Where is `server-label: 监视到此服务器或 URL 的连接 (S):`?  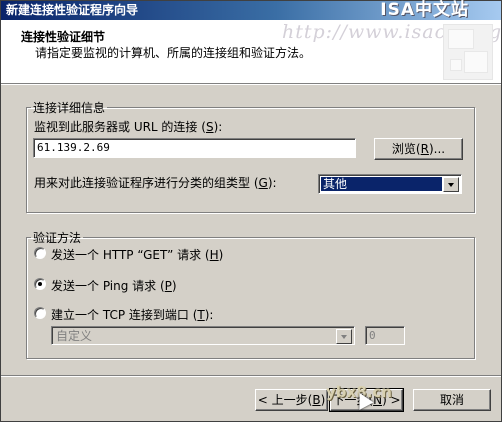 server-label: 监视到此服务器或 URL 的连接 (S): is located at coordinates (128, 127).